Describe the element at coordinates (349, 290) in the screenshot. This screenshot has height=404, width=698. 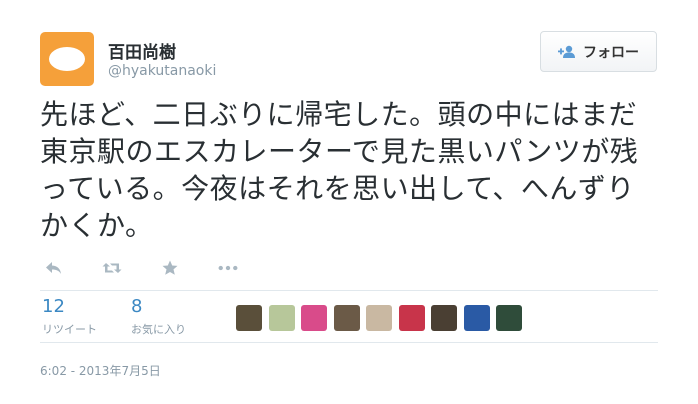
I see `divider-top` at that location.